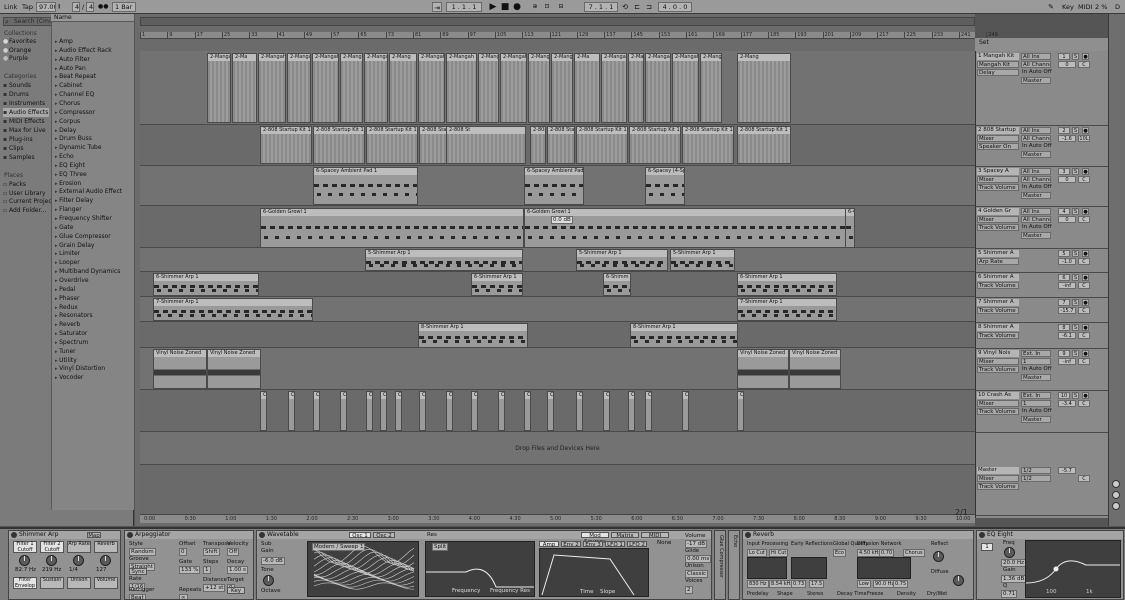 This screenshot has height=600, width=1125. Describe the element at coordinates (68, 209) in the screenshot. I see `browser-device-item: Flanger` at that location.